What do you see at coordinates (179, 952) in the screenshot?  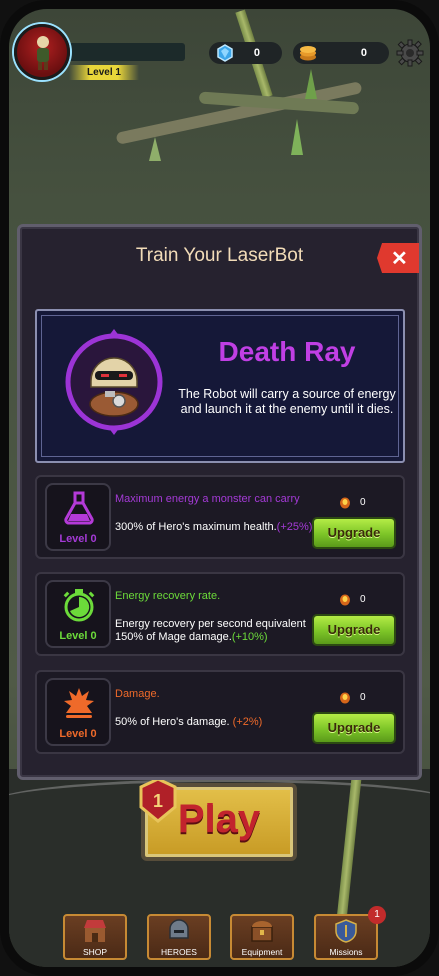 I see `nav-heroes-label: HEROES` at bounding box center [179, 952].